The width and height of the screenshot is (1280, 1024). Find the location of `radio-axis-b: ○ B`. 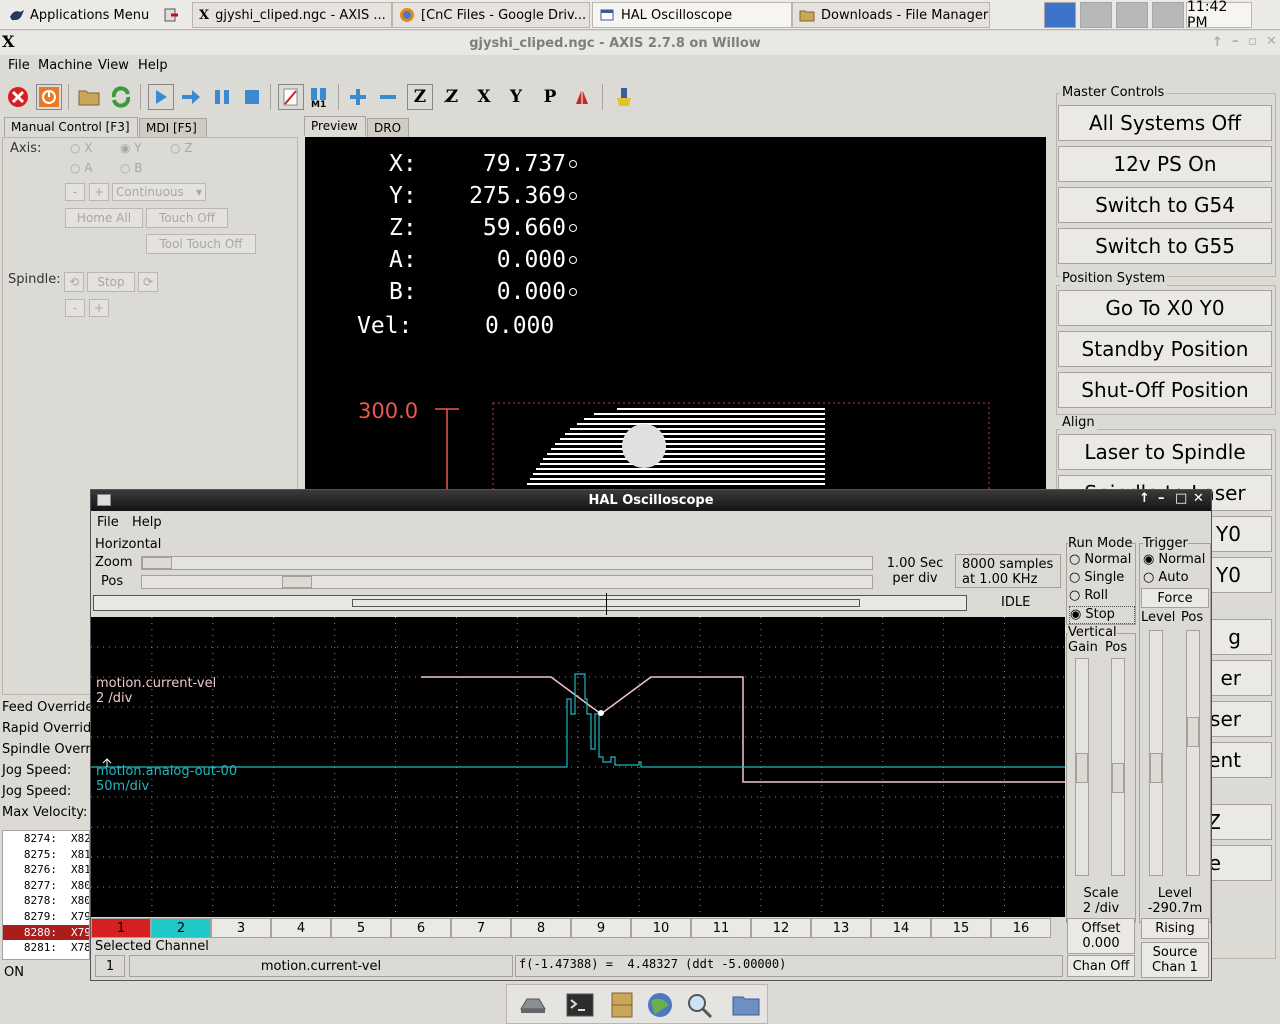

radio-axis-b: ○ B is located at coordinates (131, 168).